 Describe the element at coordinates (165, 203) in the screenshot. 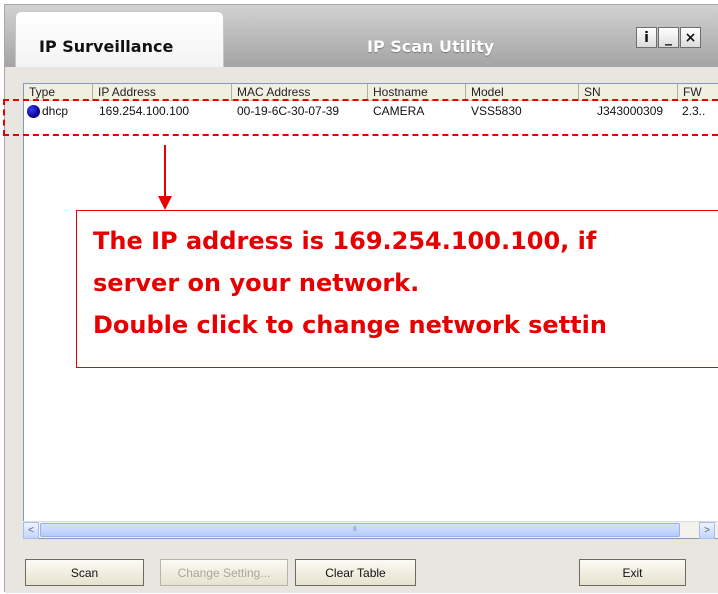

I see `arrow-down-icon` at that location.